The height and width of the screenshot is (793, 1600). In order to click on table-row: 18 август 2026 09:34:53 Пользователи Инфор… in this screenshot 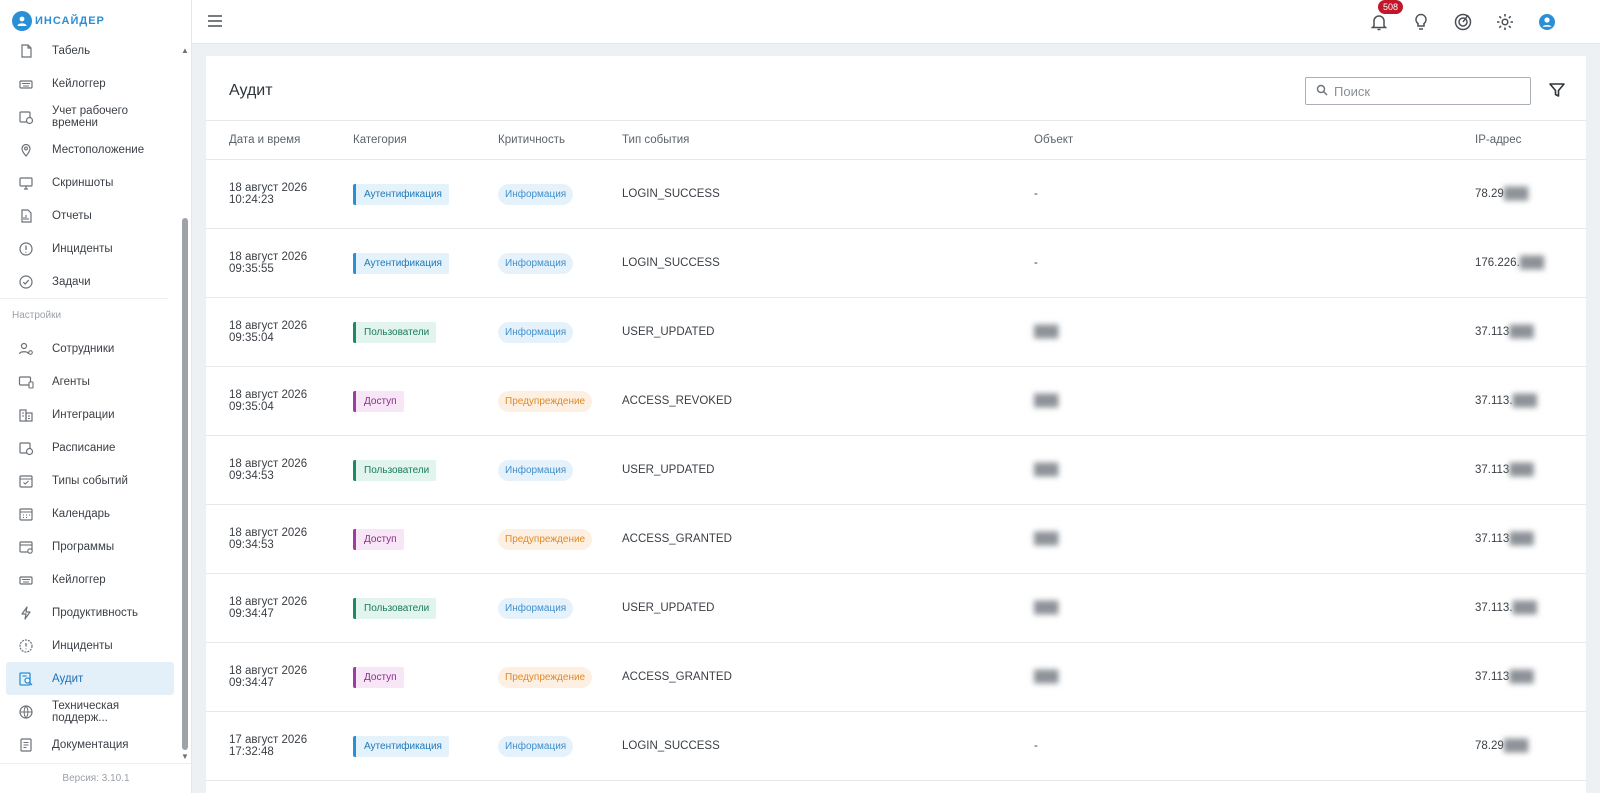, I will do `click(896, 470)`.